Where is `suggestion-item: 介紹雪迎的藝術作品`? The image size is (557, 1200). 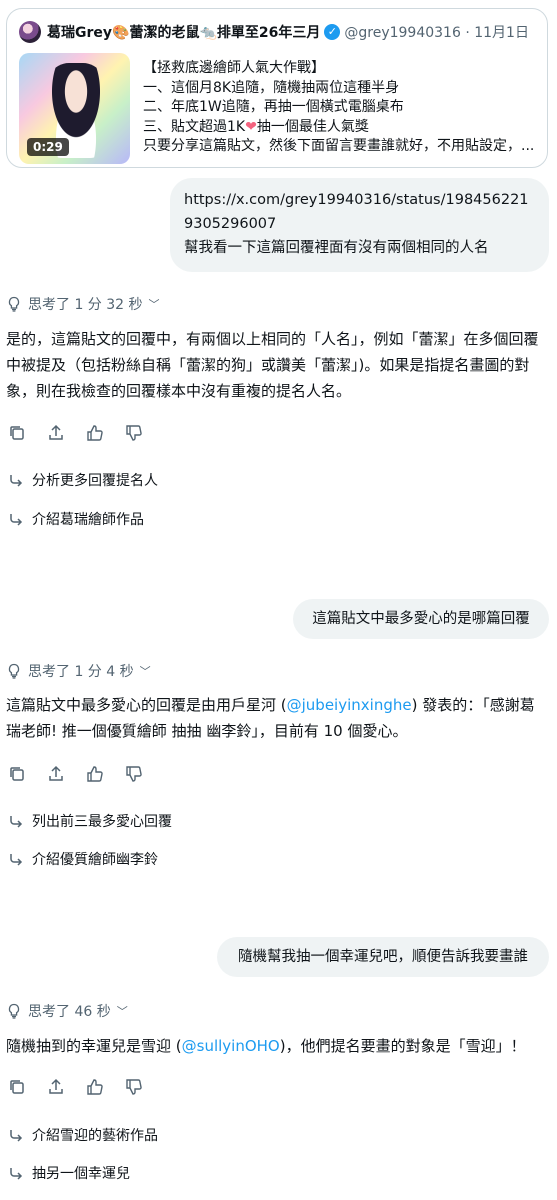 suggestion-item: 介紹雪迎的藝術作品 is located at coordinates (83, 1135).